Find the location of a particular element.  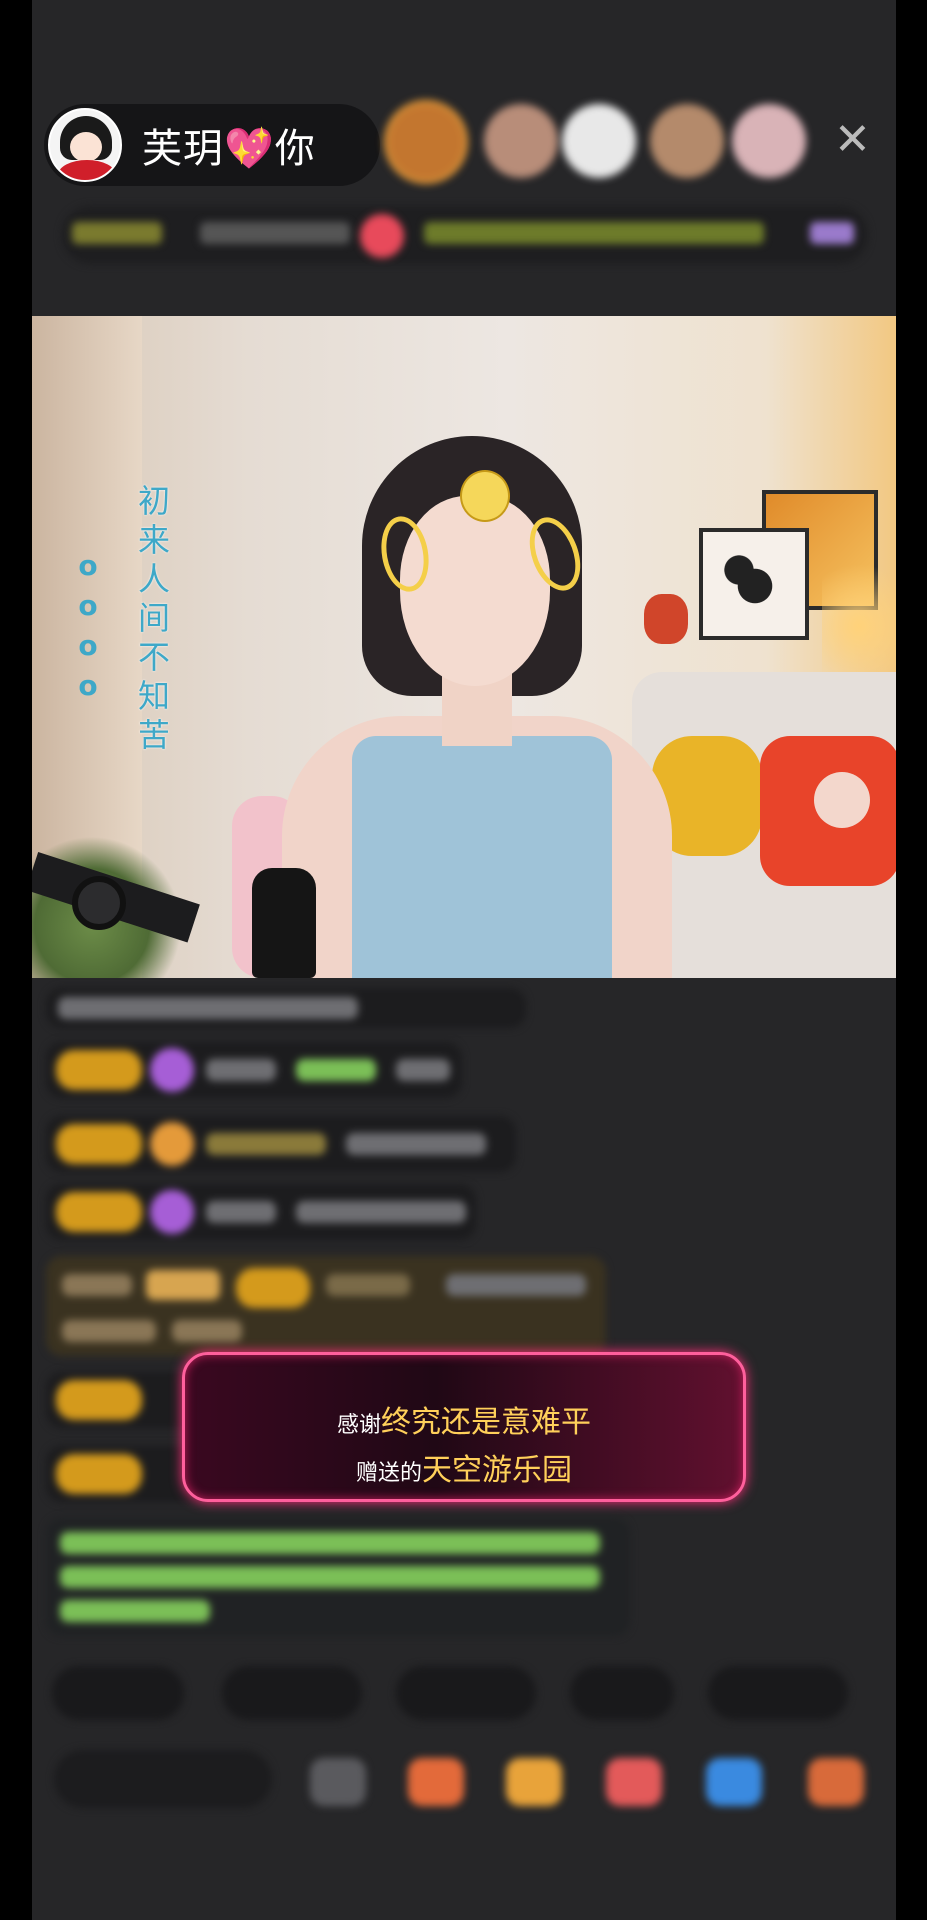

sticker-icon is located at coordinates (485, 496).